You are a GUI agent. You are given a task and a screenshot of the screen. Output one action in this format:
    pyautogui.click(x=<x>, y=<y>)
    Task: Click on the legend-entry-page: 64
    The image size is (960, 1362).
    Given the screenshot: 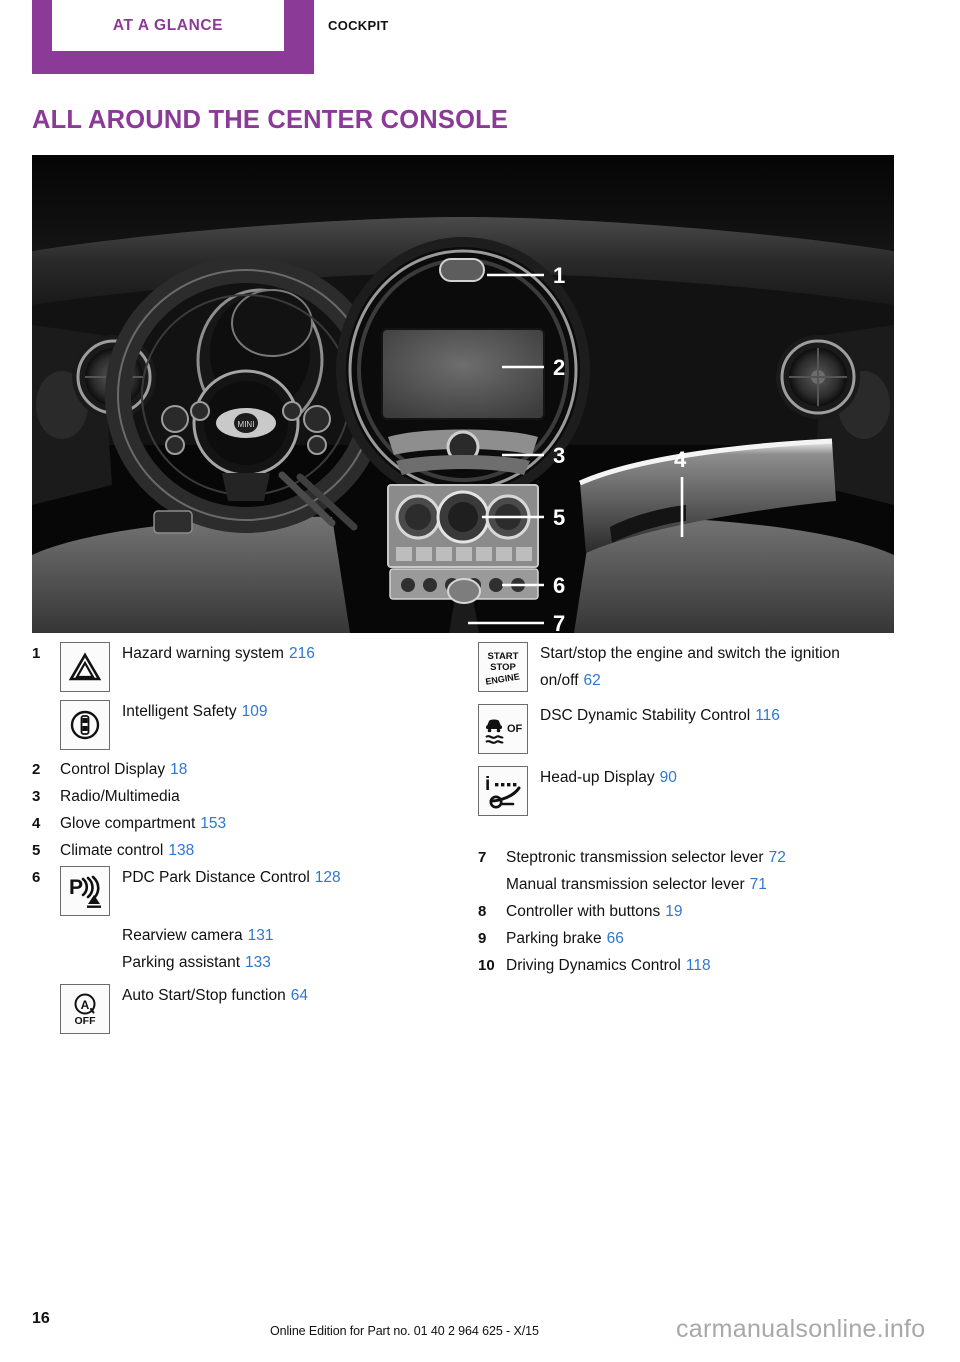 What is the action you would take?
    pyautogui.click(x=297, y=995)
    